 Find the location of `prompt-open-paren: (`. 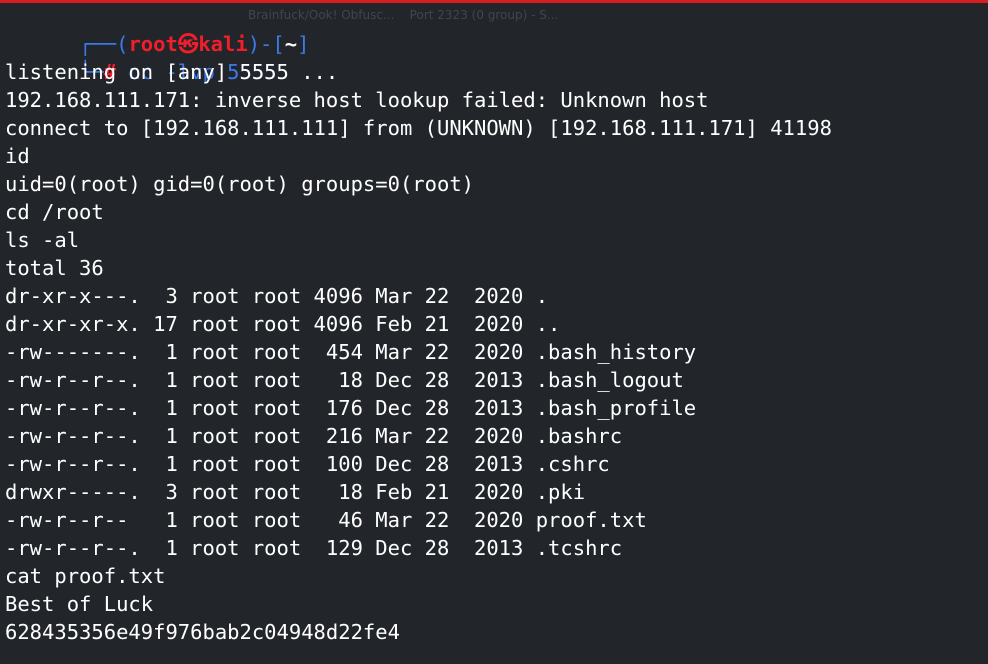

prompt-open-paren: ( is located at coordinates (122, 44).